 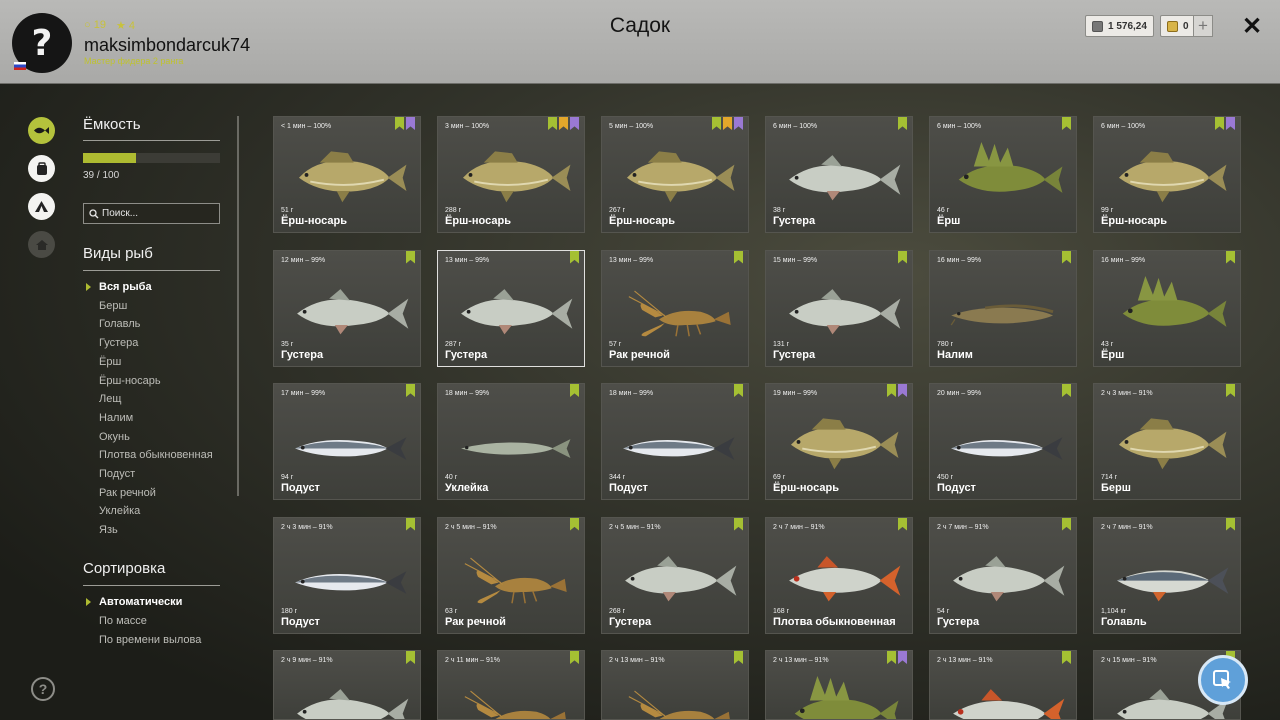 I want to click on species-item: Подуст, so click(x=117, y=474).